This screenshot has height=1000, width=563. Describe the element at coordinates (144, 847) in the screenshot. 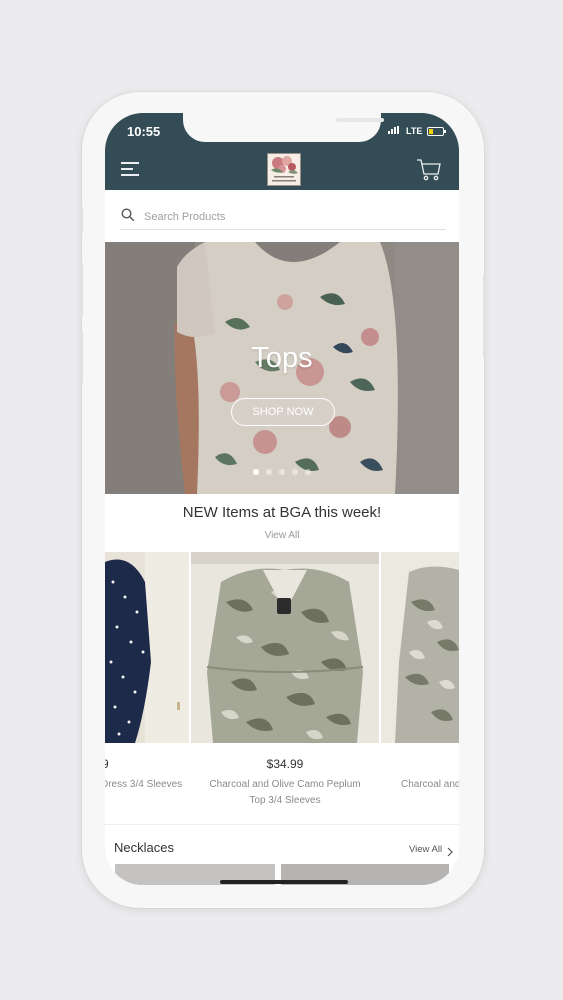

I see `necklaces-title: Necklaces` at that location.